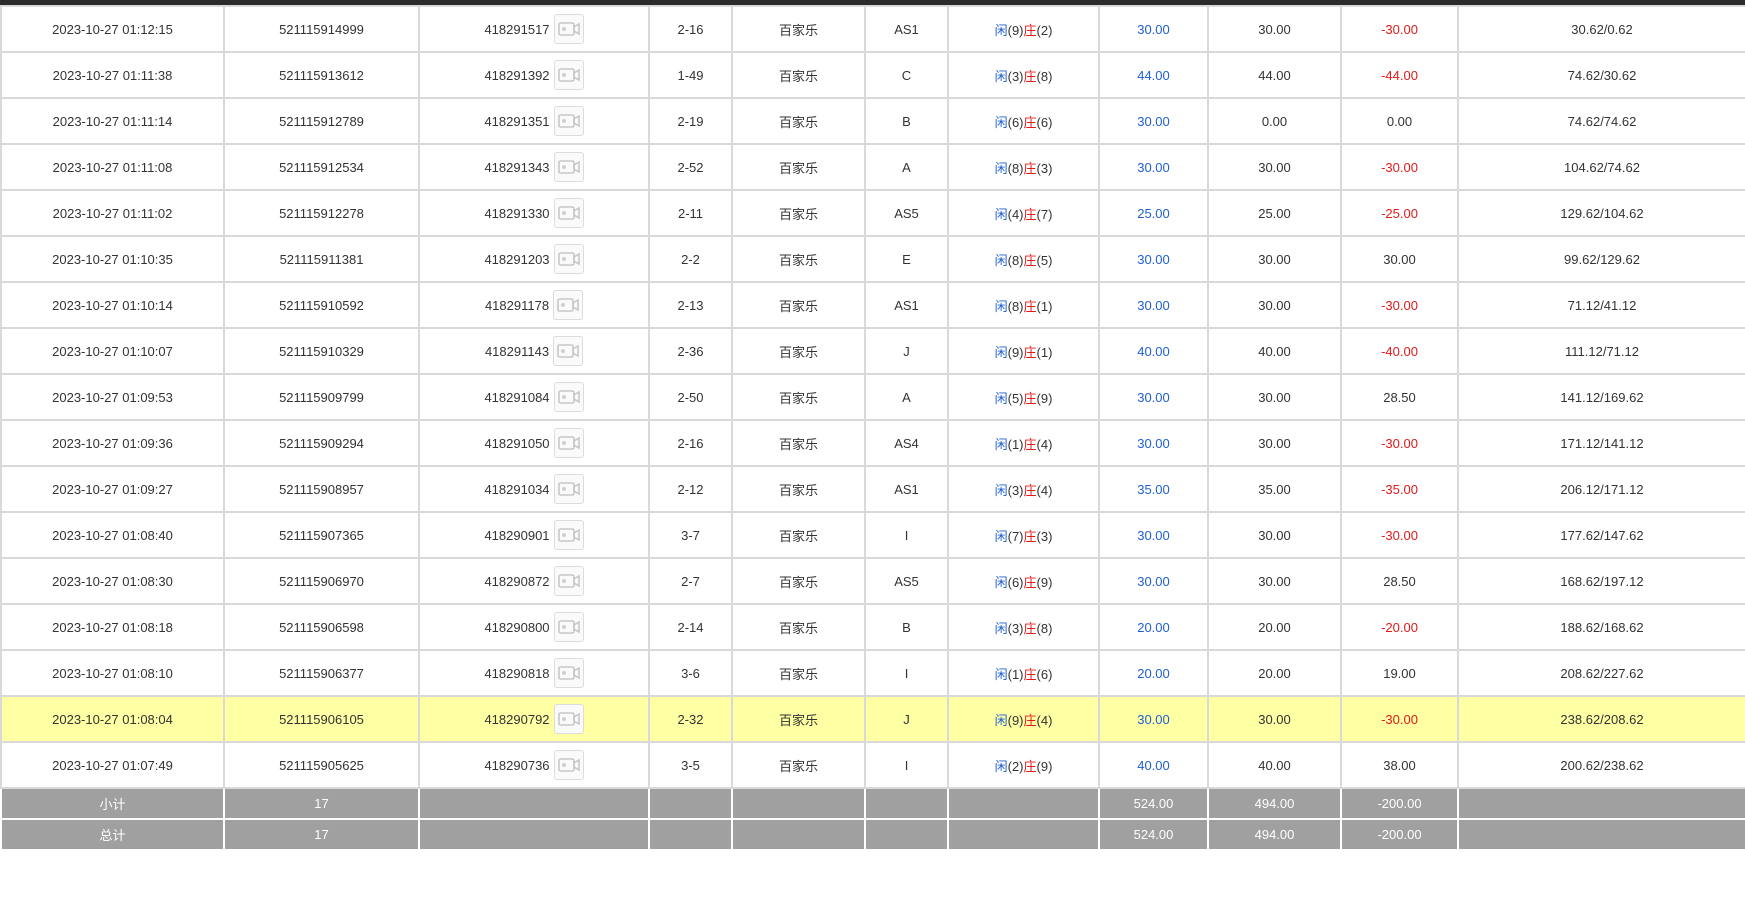 The width and height of the screenshot is (1745, 915). What do you see at coordinates (1044, 214) in the screenshot?
I see `banker-score: (7)` at bounding box center [1044, 214].